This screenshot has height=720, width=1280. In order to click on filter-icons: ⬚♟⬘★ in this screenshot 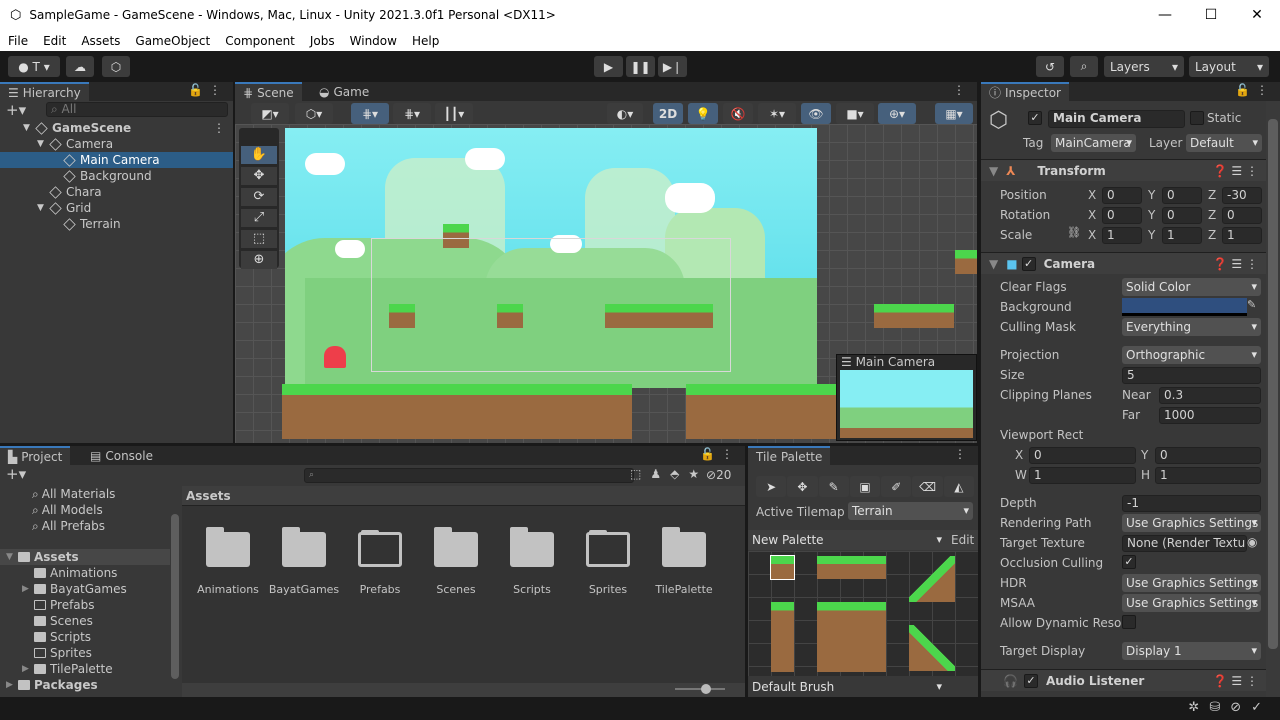, I will do `click(669, 474)`.